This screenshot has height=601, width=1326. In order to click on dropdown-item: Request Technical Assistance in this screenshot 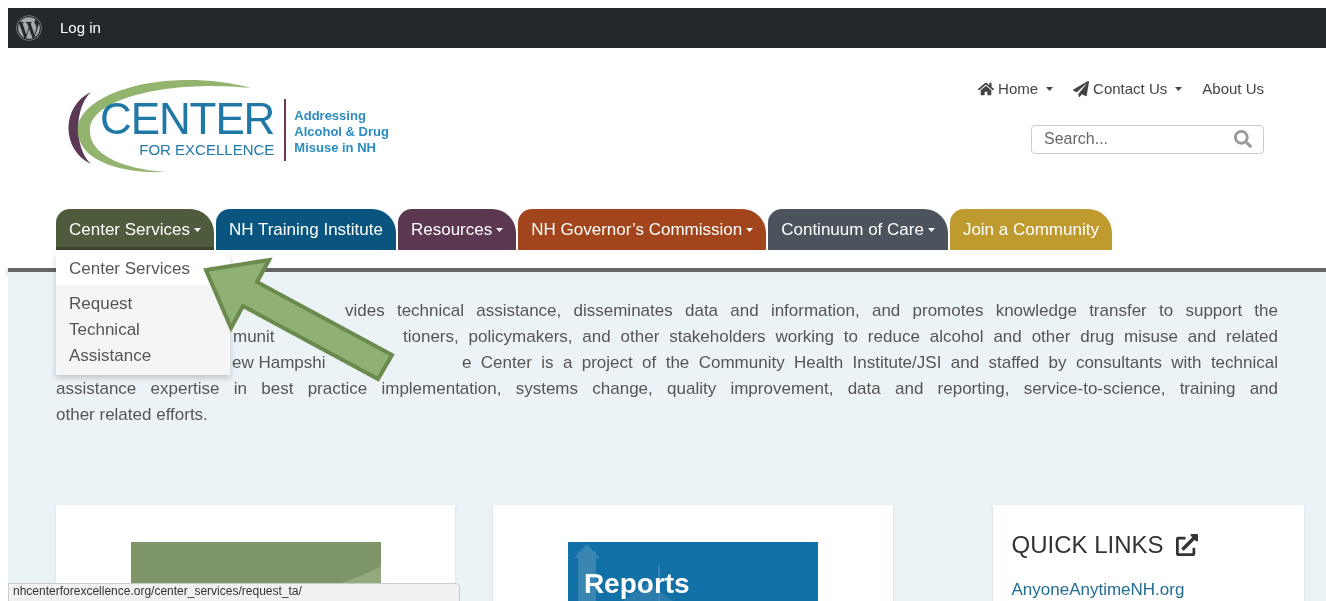, I will do `click(143, 330)`.